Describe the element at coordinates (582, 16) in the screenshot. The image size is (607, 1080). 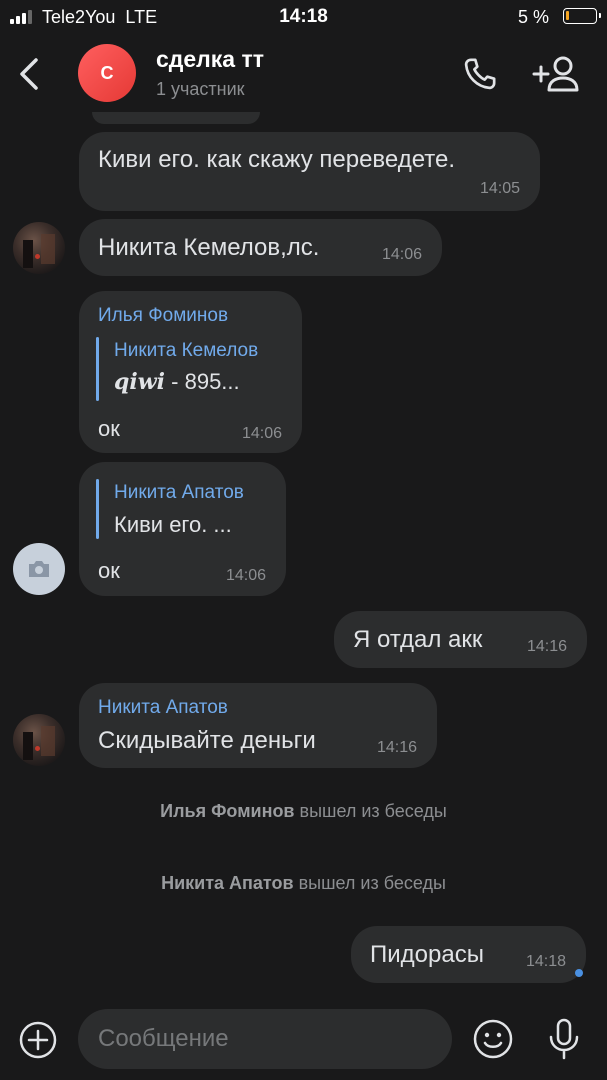
I see `battery-icon` at that location.